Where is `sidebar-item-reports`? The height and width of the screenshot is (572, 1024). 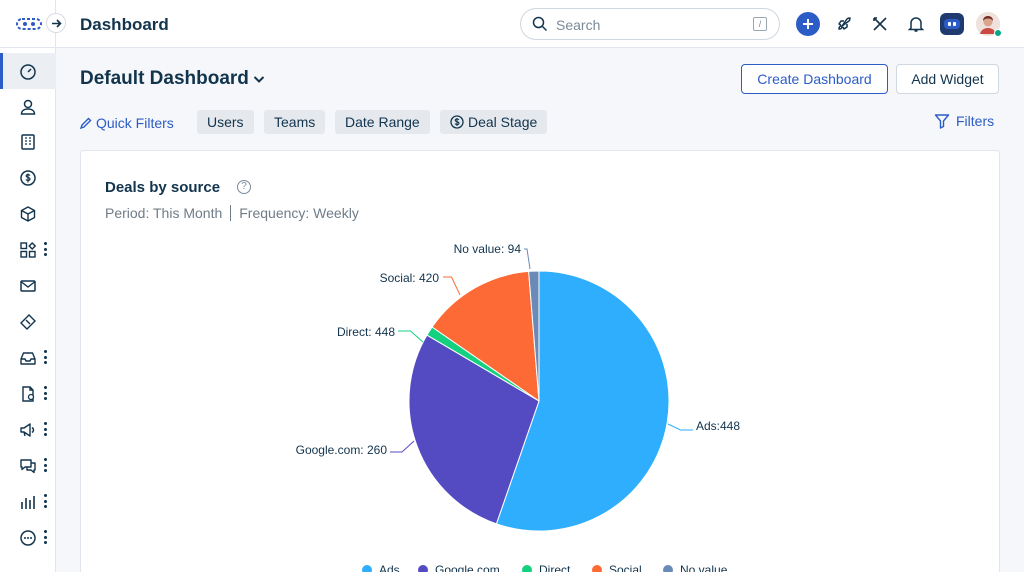 sidebar-item-reports is located at coordinates (28, 502).